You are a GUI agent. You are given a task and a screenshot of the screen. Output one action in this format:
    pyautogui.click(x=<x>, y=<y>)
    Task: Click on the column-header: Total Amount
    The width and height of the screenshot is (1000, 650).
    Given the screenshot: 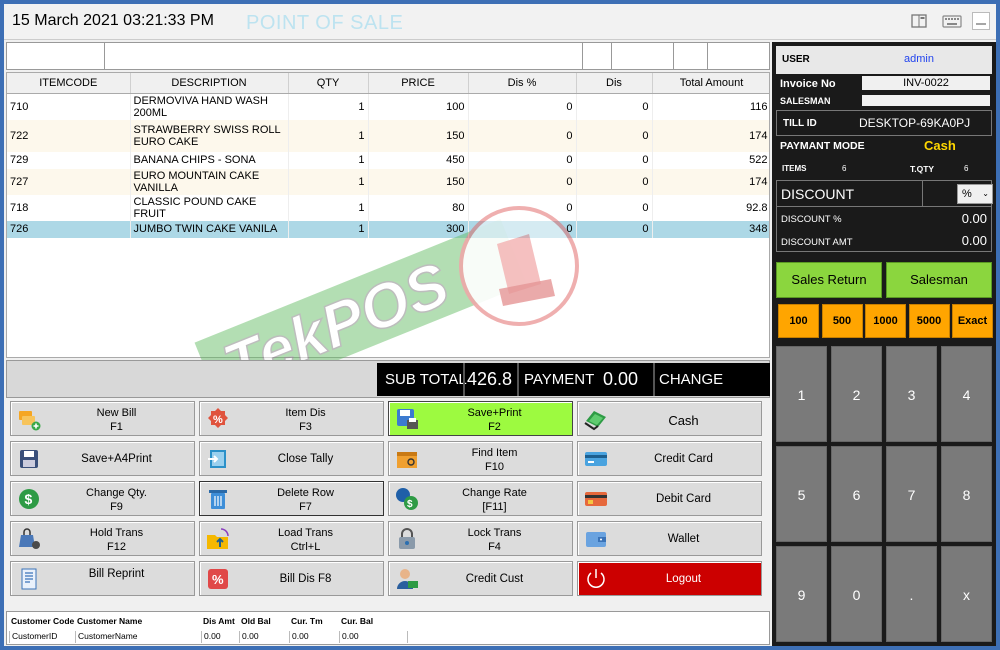 What is the action you would take?
    pyautogui.click(x=710, y=83)
    